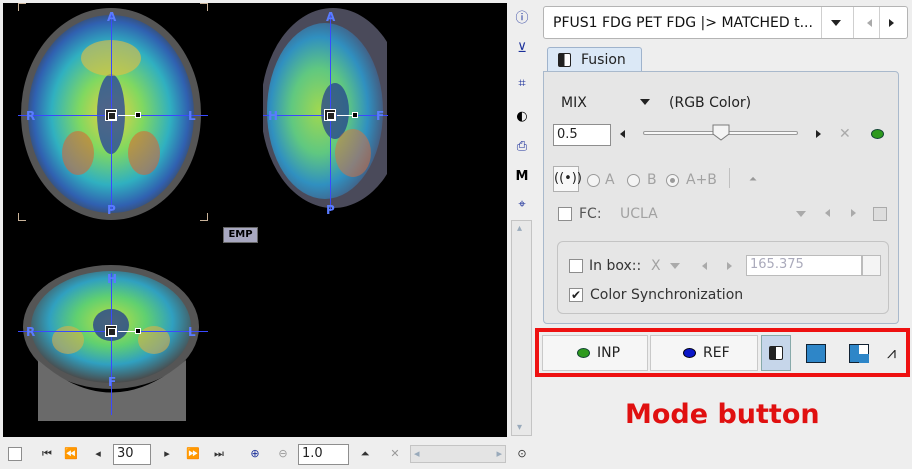 This screenshot has width=912, height=469. I want to click on orientation-label-left: H, so click(273, 116).